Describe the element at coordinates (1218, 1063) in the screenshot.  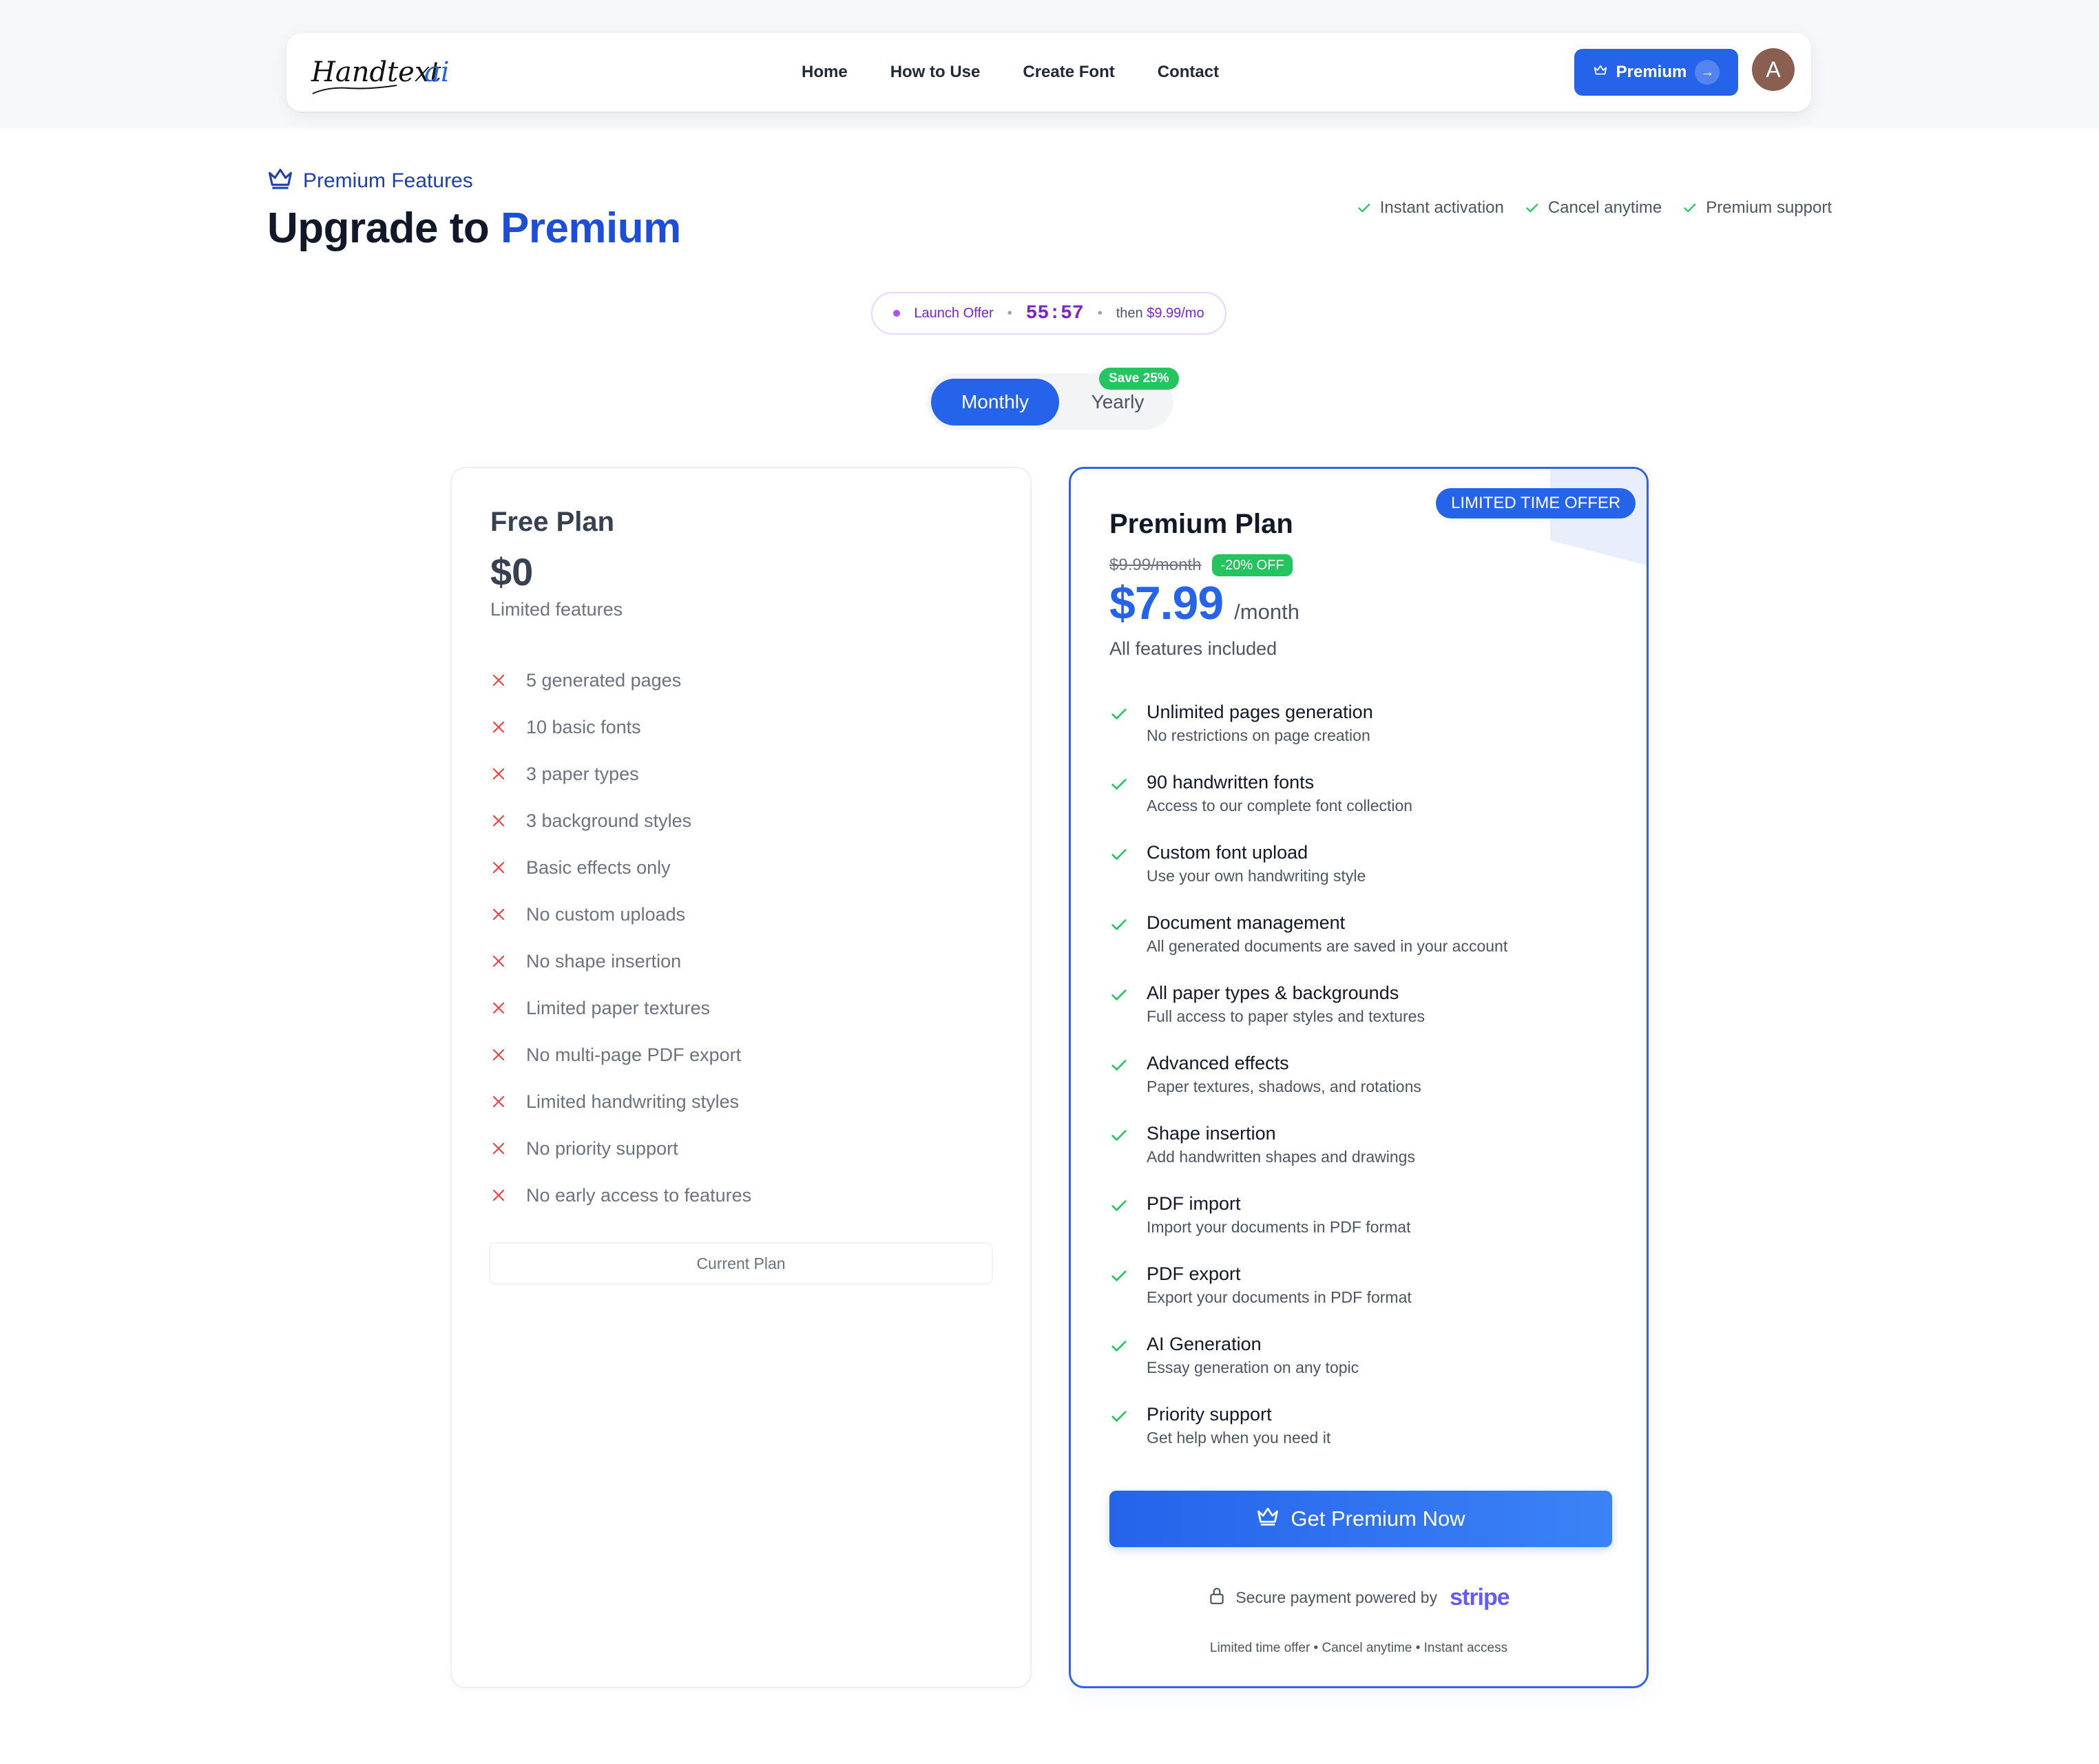
I see `premium-feature-title: Advanced effects` at that location.